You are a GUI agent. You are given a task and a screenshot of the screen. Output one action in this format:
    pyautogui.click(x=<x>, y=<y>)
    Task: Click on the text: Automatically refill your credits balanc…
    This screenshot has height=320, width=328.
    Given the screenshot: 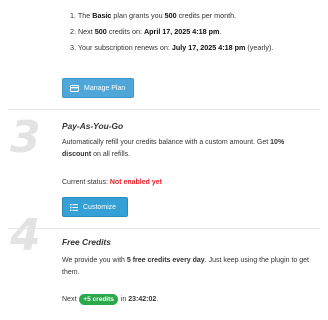 What is the action you would take?
    pyautogui.click(x=166, y=142)
    